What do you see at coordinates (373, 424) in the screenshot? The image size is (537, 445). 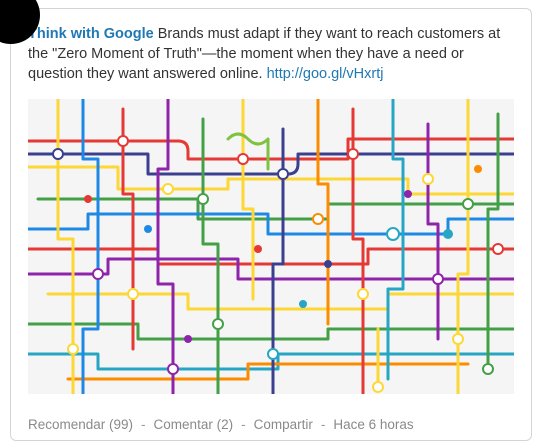 I see `timestamp: Hace 6 horas` at bounding box center [373, 424].